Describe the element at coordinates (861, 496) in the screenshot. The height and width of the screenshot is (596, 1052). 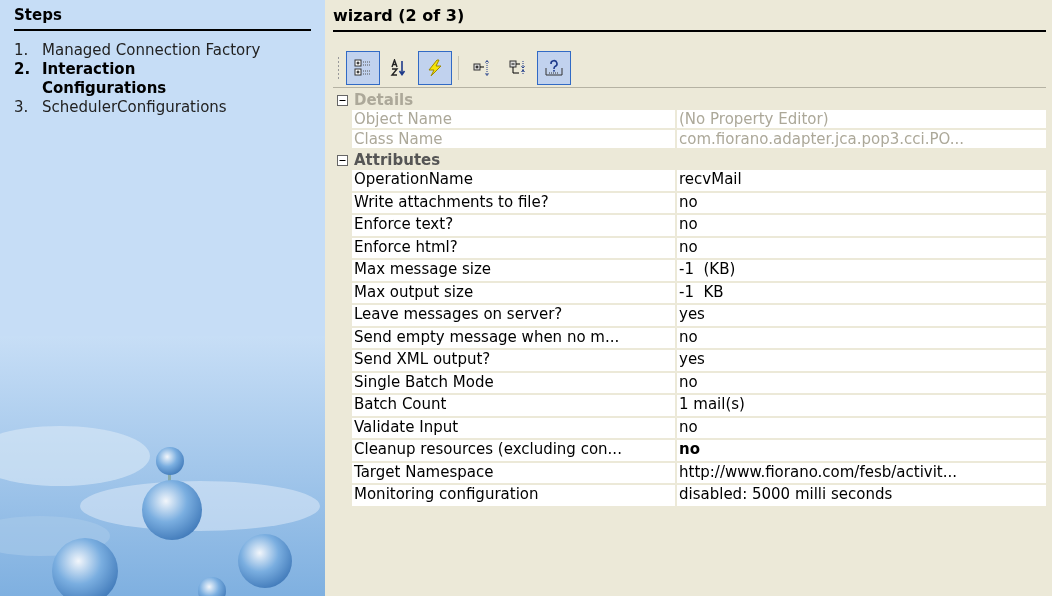
I see `property-value: disabled: 5000 milli seconds` at that location.